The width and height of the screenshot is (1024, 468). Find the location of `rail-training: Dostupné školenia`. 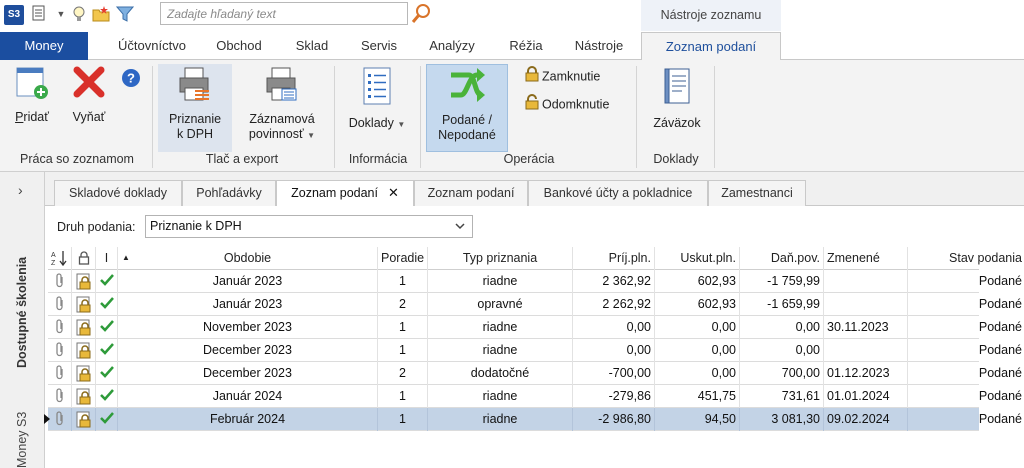

rail-training: Dostupné školenia is located at coordinates (22, 312).